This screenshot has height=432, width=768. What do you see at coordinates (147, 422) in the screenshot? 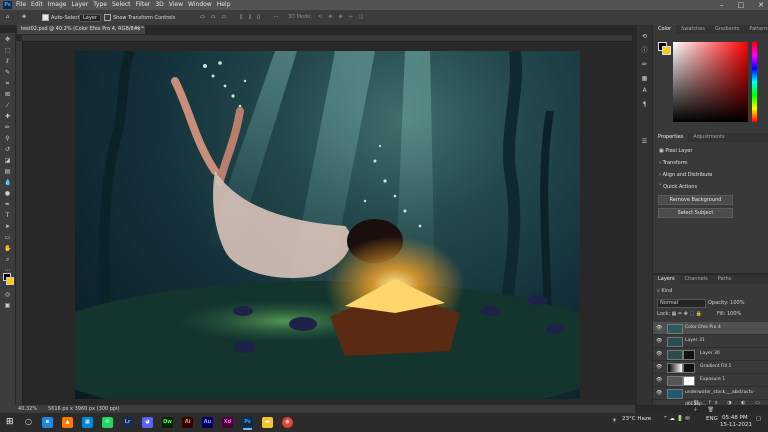
I see `discord-icon: ◕` at bounding box center [147, 422].